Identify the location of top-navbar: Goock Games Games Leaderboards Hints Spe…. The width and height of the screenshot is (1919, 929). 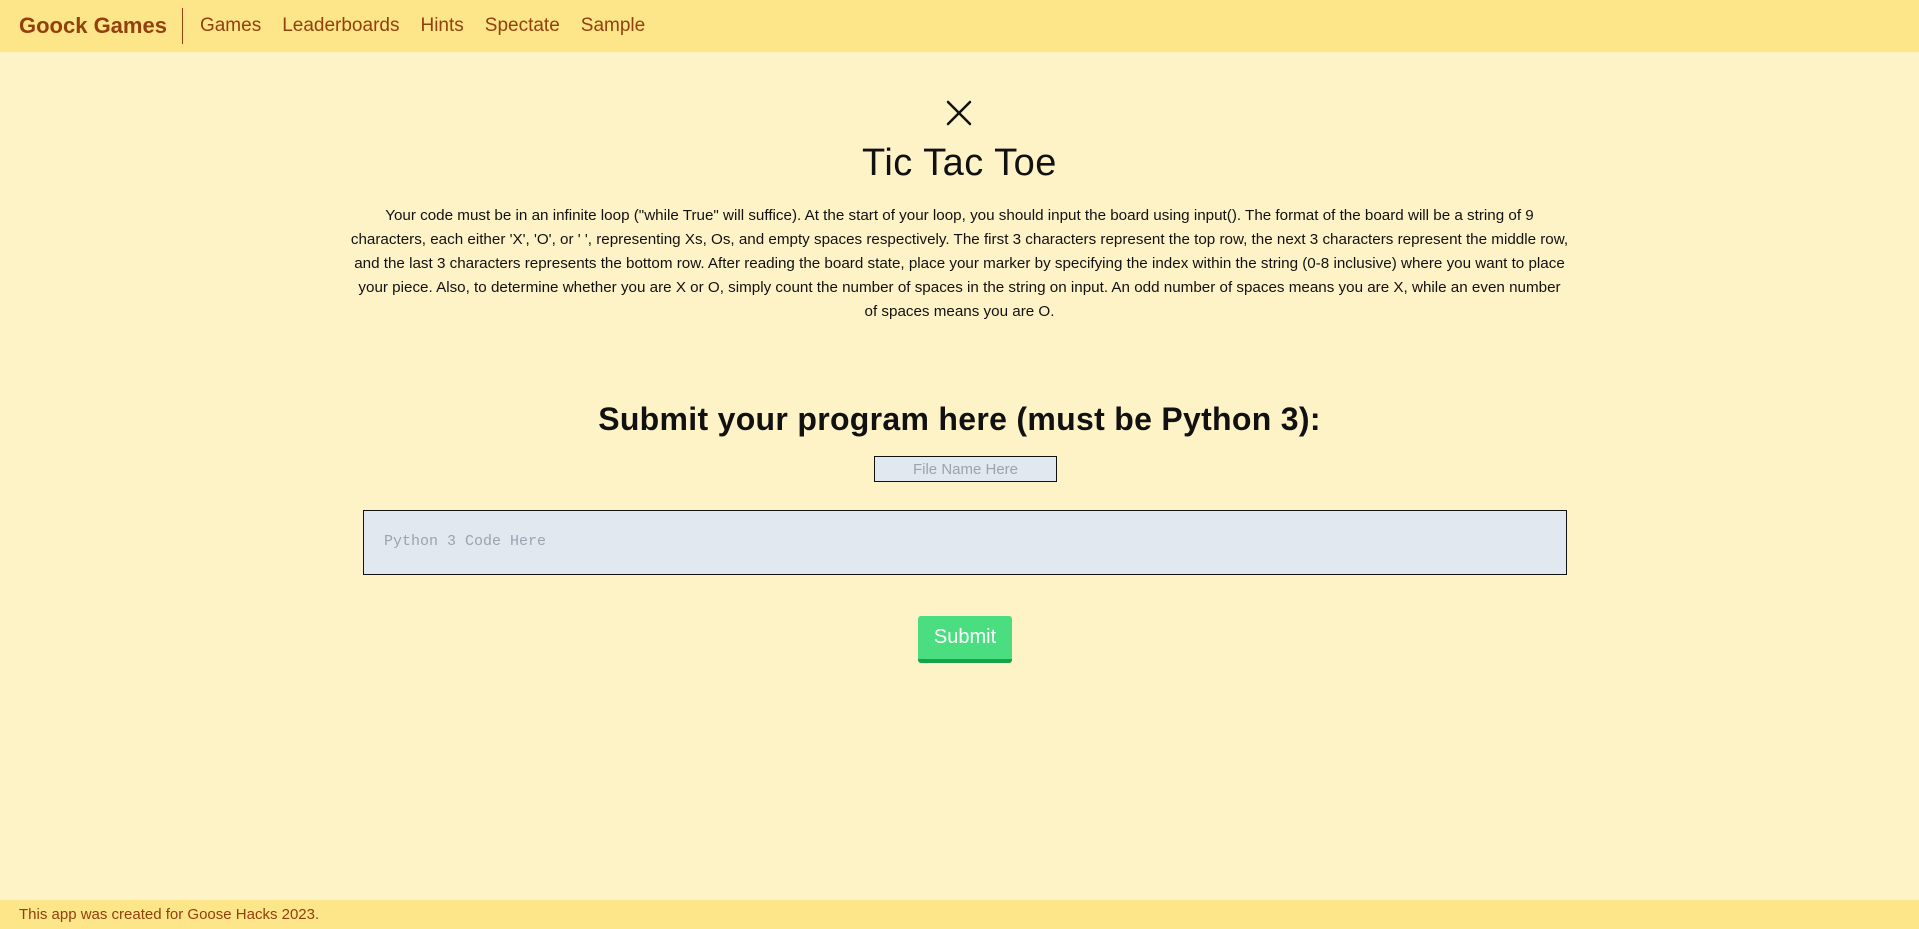
(959, 26).